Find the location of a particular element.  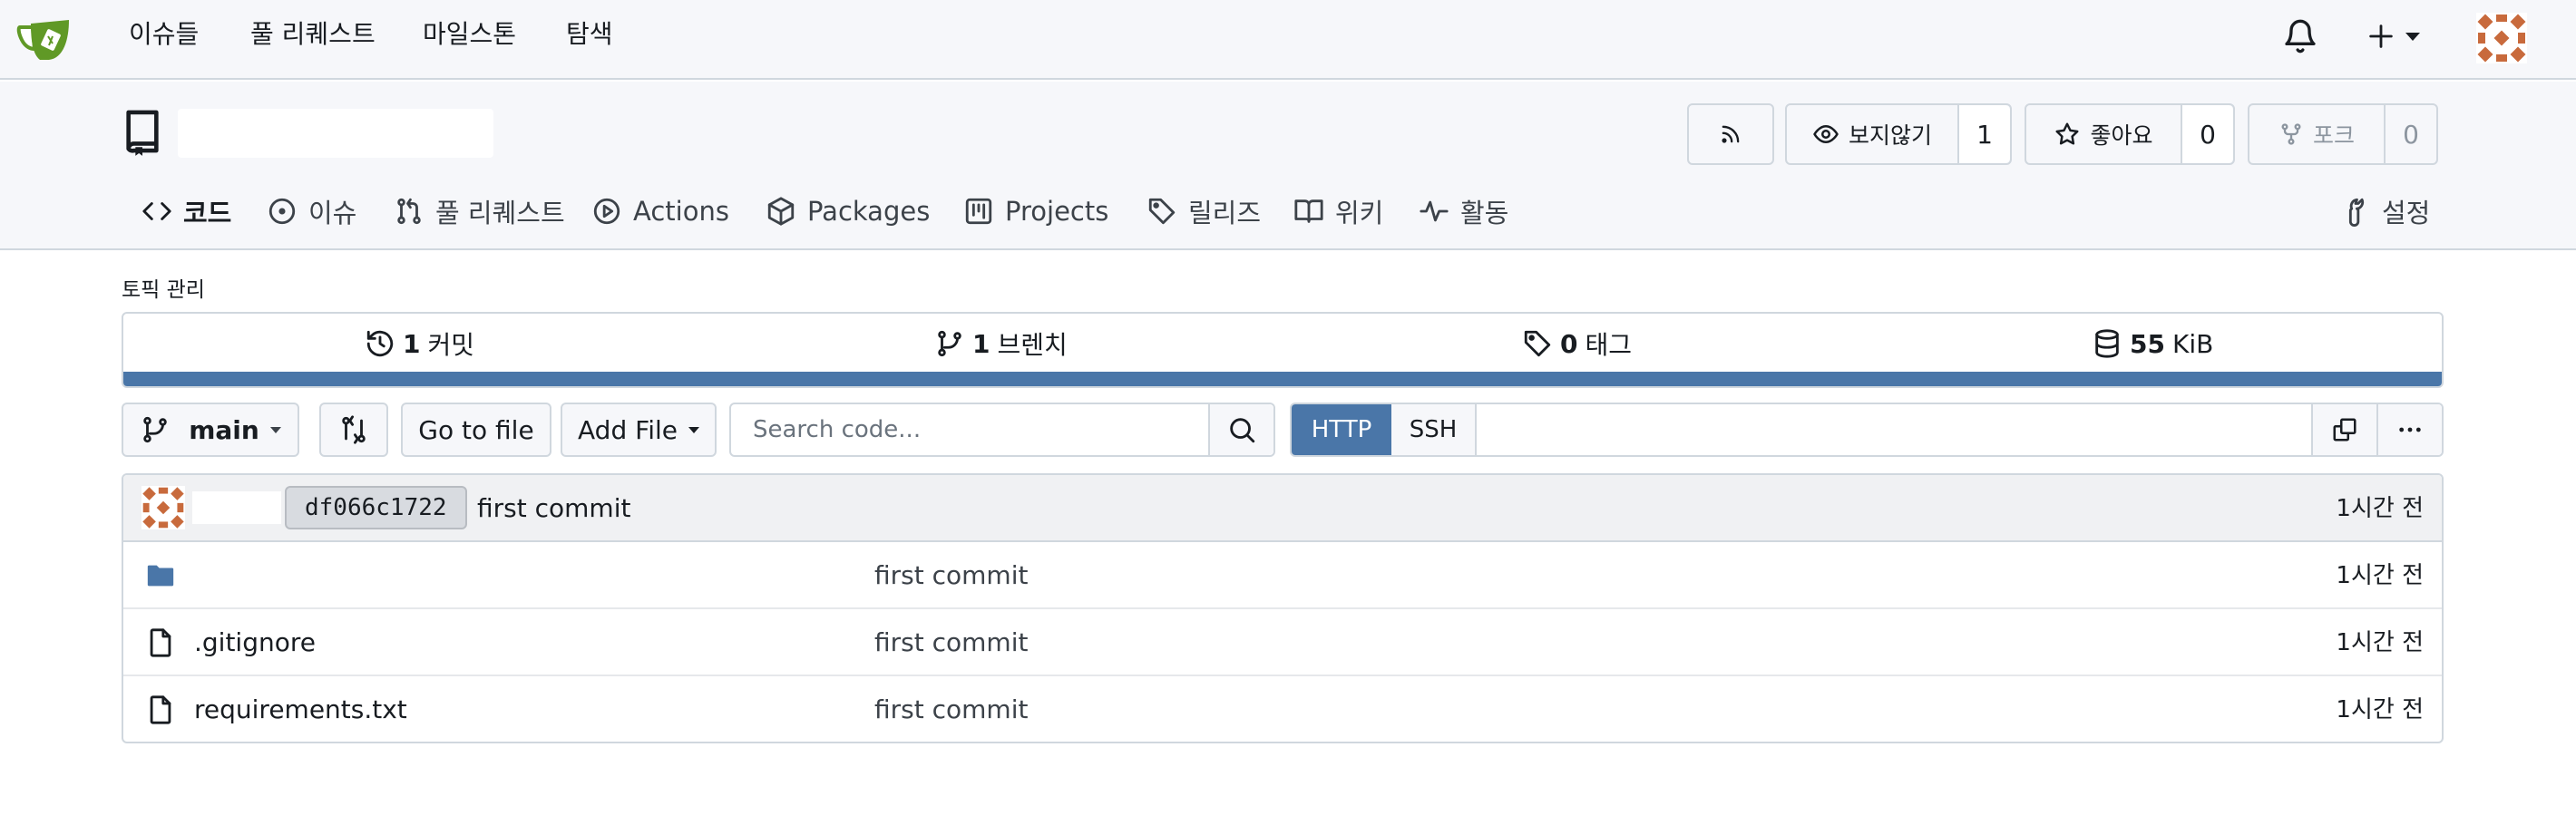

file-row-requirements: requirements.txt first commit 1시간 전 is located at coordinates (1282, 709).